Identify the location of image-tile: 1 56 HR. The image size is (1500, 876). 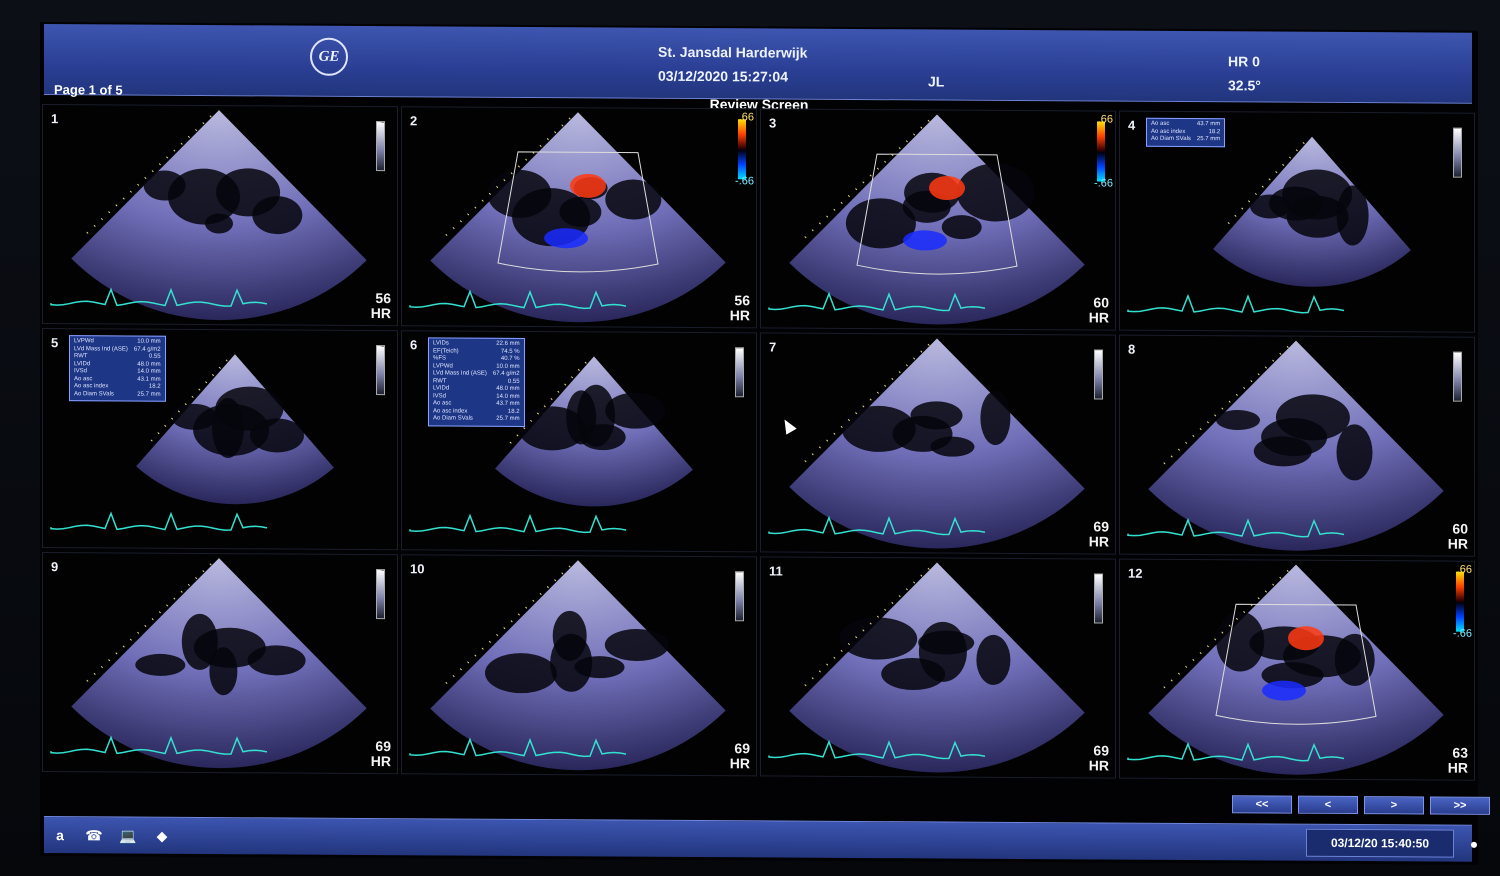
(220, 215).